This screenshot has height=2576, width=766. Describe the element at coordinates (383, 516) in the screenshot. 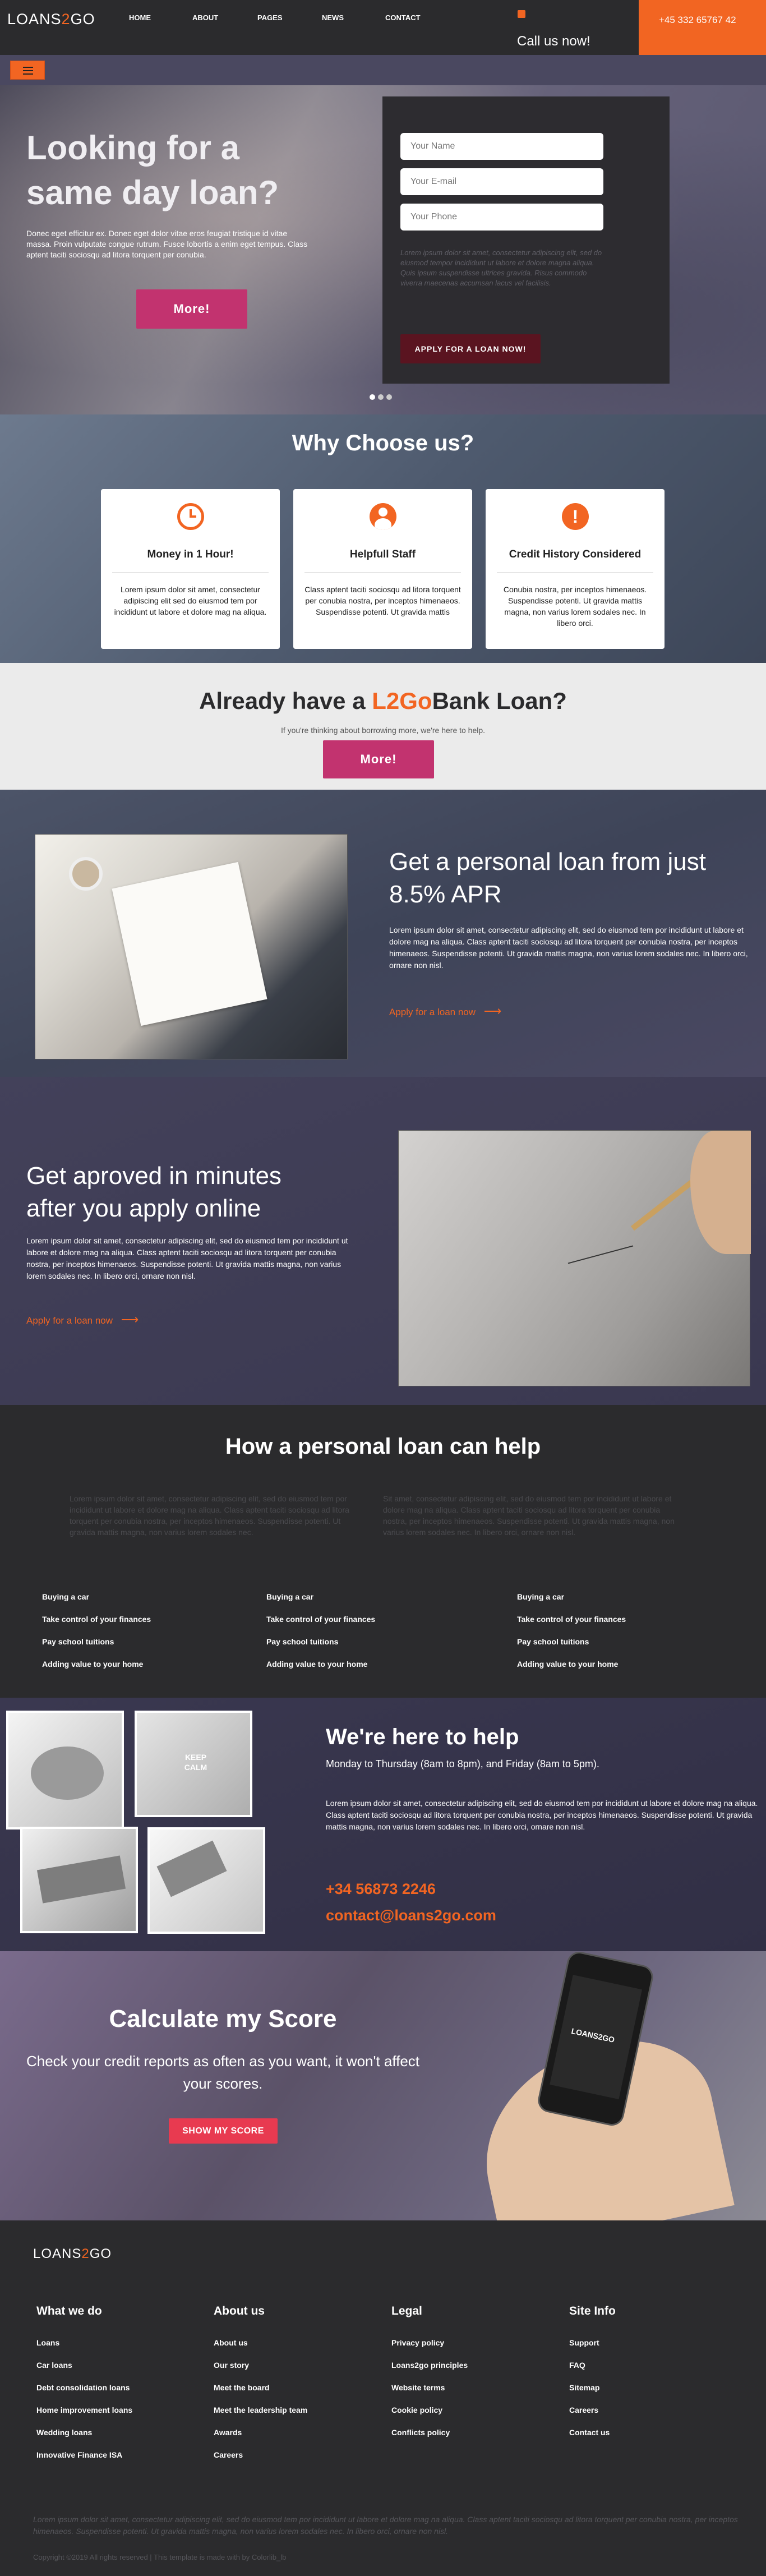

I see `user-icon` at that location.